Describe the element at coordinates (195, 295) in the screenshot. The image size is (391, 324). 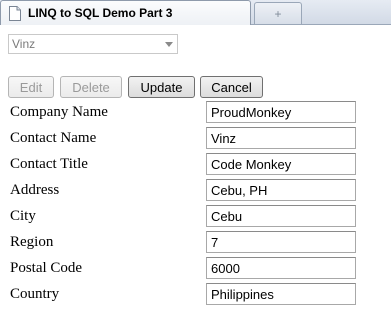
I see `form-row-country: Country Philippines` at that location.